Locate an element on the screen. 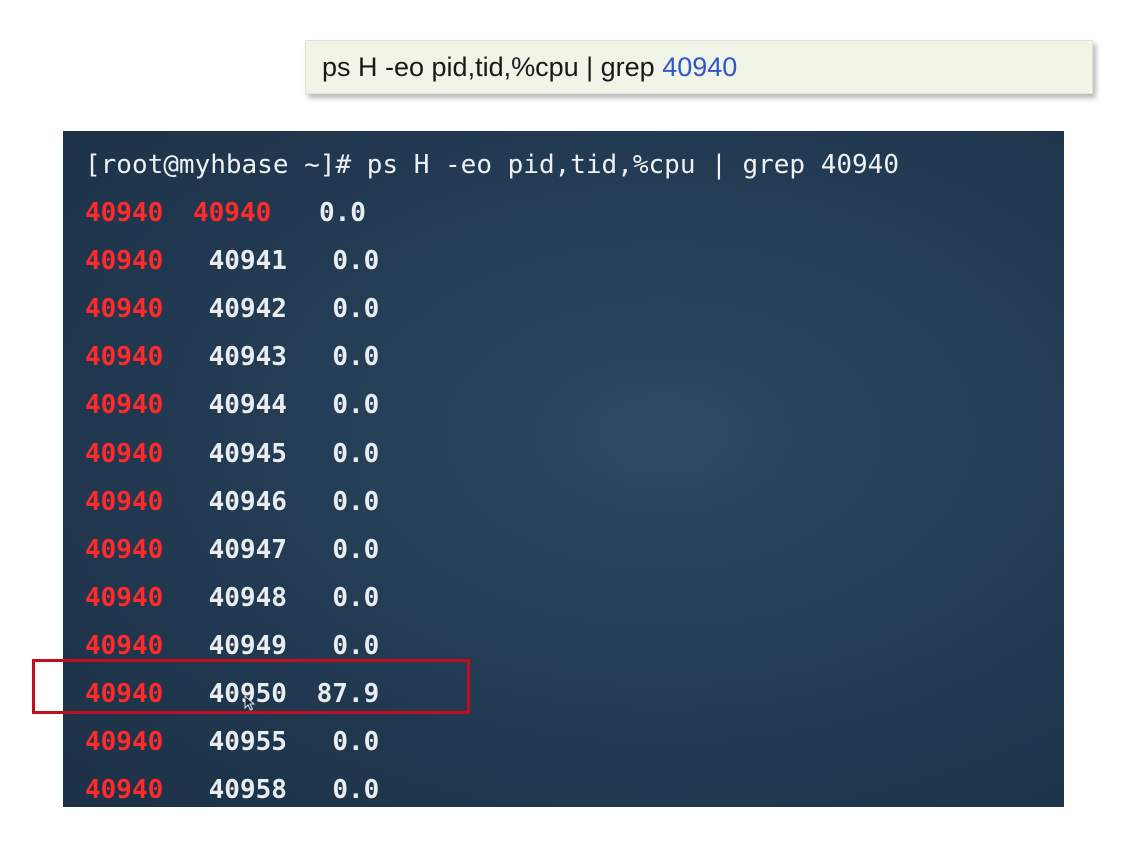 Image resolution: width=1133 pixels, height=845 pixels. table-row: 40940 40943 0.0 is located at coordinates (574, 357).